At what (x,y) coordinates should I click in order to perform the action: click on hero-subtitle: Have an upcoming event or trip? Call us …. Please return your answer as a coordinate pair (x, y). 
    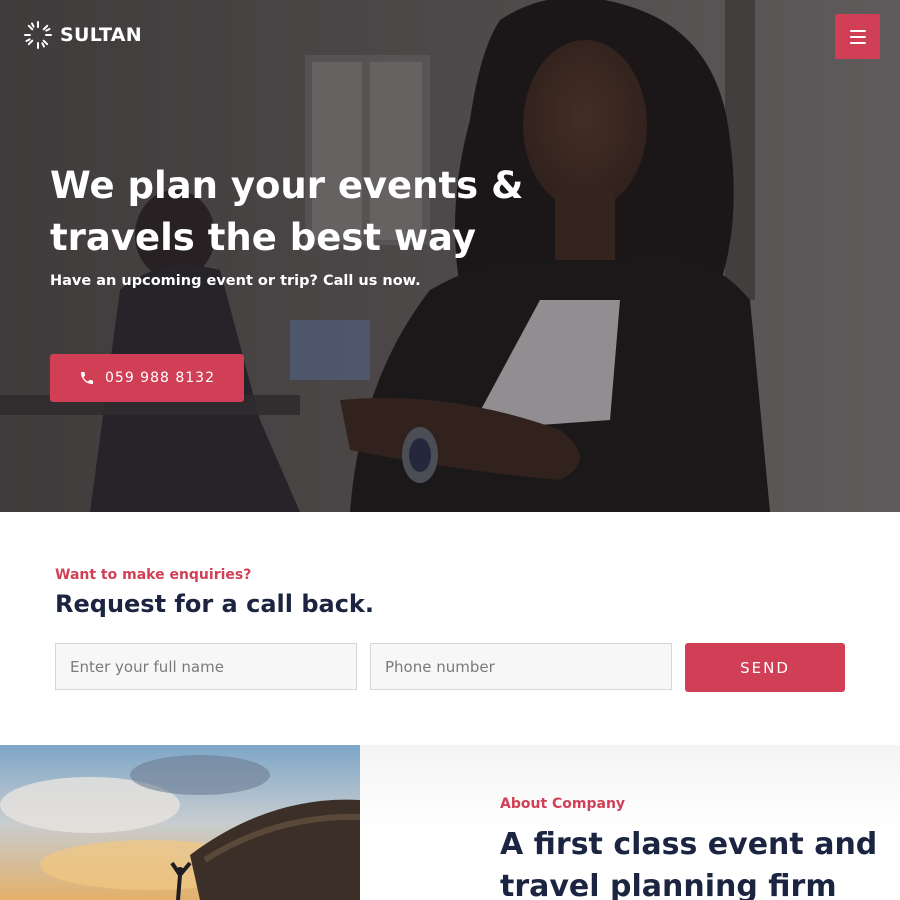
    Looking at the image, I should click on (235, 281).